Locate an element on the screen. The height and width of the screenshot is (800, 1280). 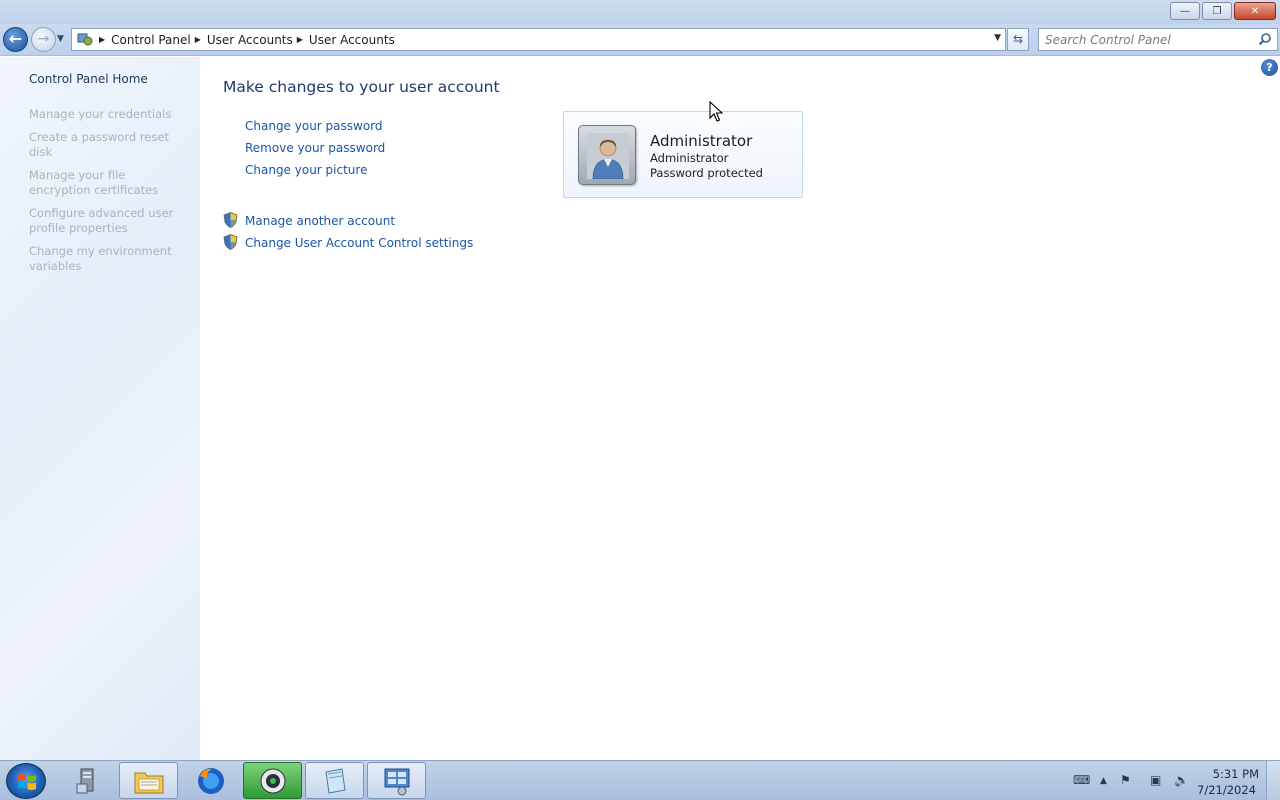
taskbar-server-manager is located at coordinates (86, 780).